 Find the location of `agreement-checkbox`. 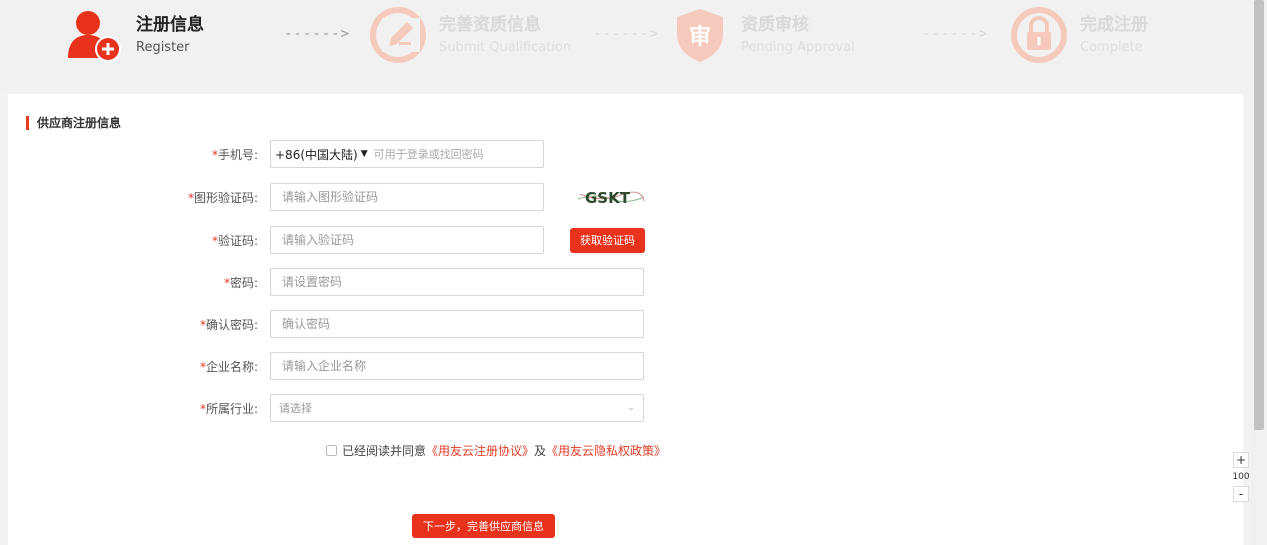

agreement-checkbox is located at coordinates (331, 450).